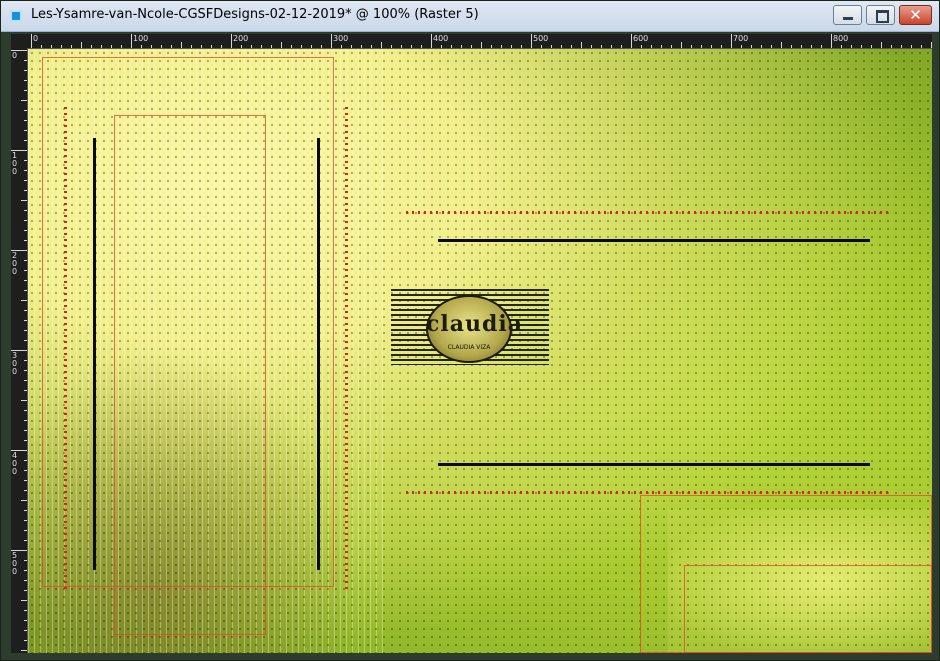  I want to click on ruler-label: 400, so click(441, 38).